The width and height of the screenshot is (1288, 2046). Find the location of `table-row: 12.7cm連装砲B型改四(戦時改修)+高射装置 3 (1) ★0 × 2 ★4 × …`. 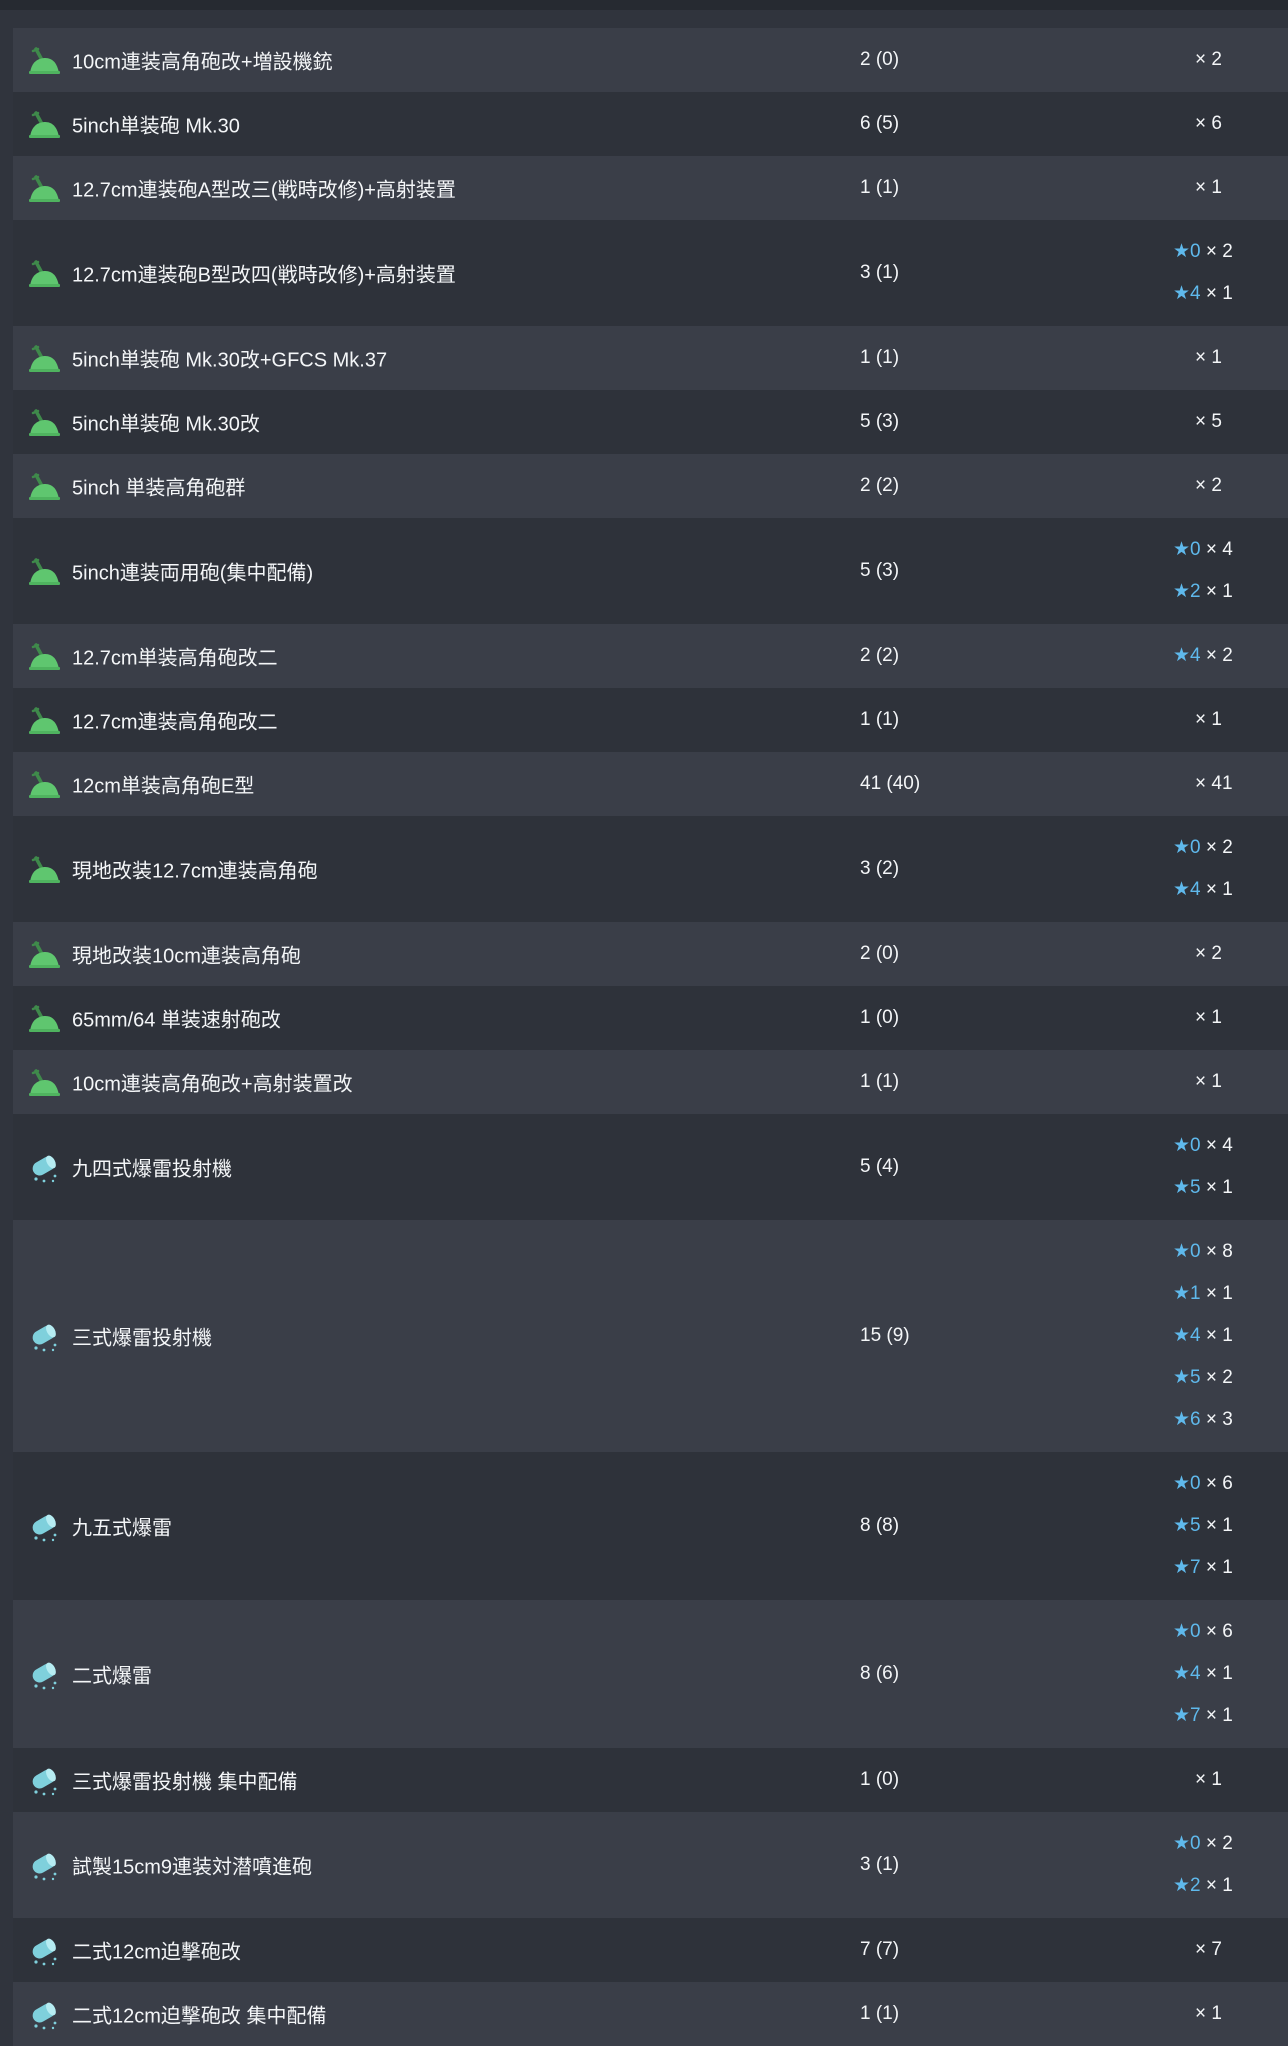

table-row: 12.7cm連装砲B型改四(戦時改修)+高射装置 3 (1) ★0 × 2 ★4 × … is located at coordinates (650, 273).